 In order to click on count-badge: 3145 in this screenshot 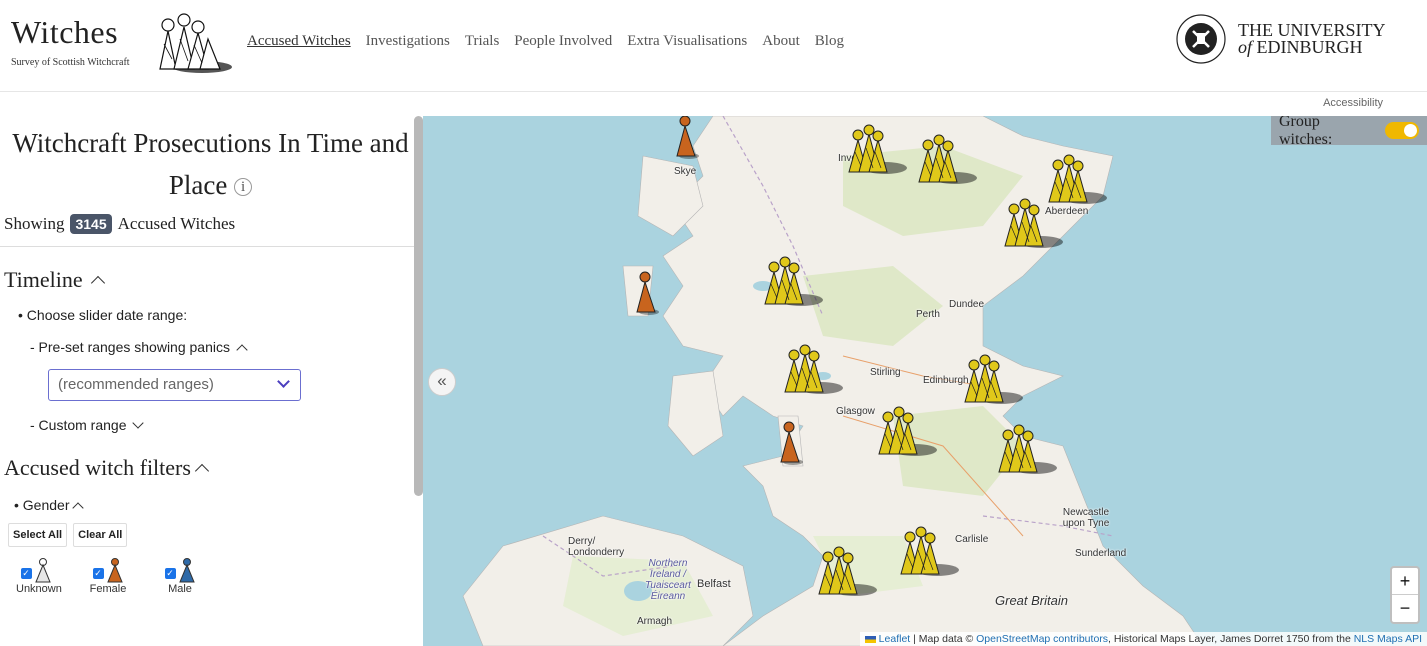, I will do `click(91, 224)`.